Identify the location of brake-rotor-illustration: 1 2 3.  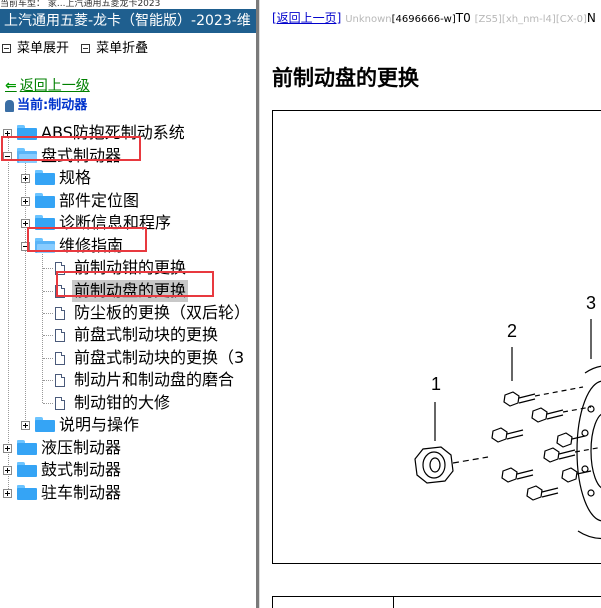
(507, 416).